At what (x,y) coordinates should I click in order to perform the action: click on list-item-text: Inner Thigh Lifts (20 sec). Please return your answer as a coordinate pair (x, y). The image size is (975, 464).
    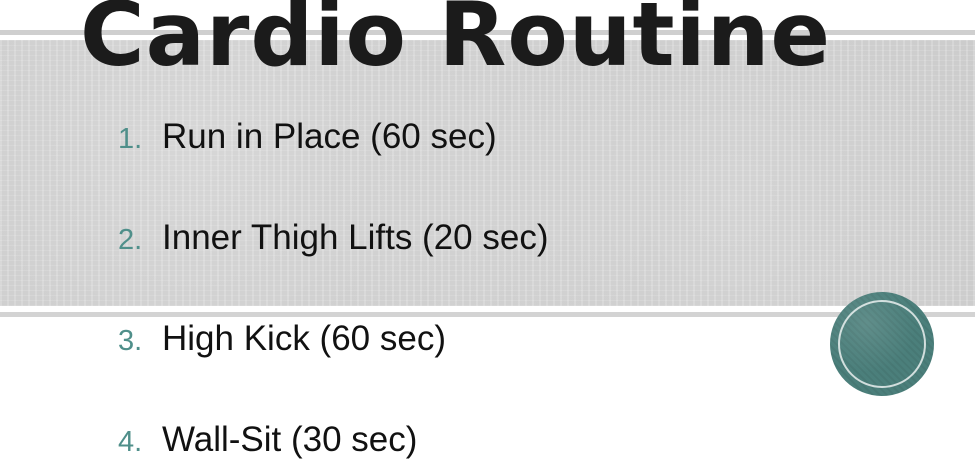
    Looking at the image, I should click on (355, 237).